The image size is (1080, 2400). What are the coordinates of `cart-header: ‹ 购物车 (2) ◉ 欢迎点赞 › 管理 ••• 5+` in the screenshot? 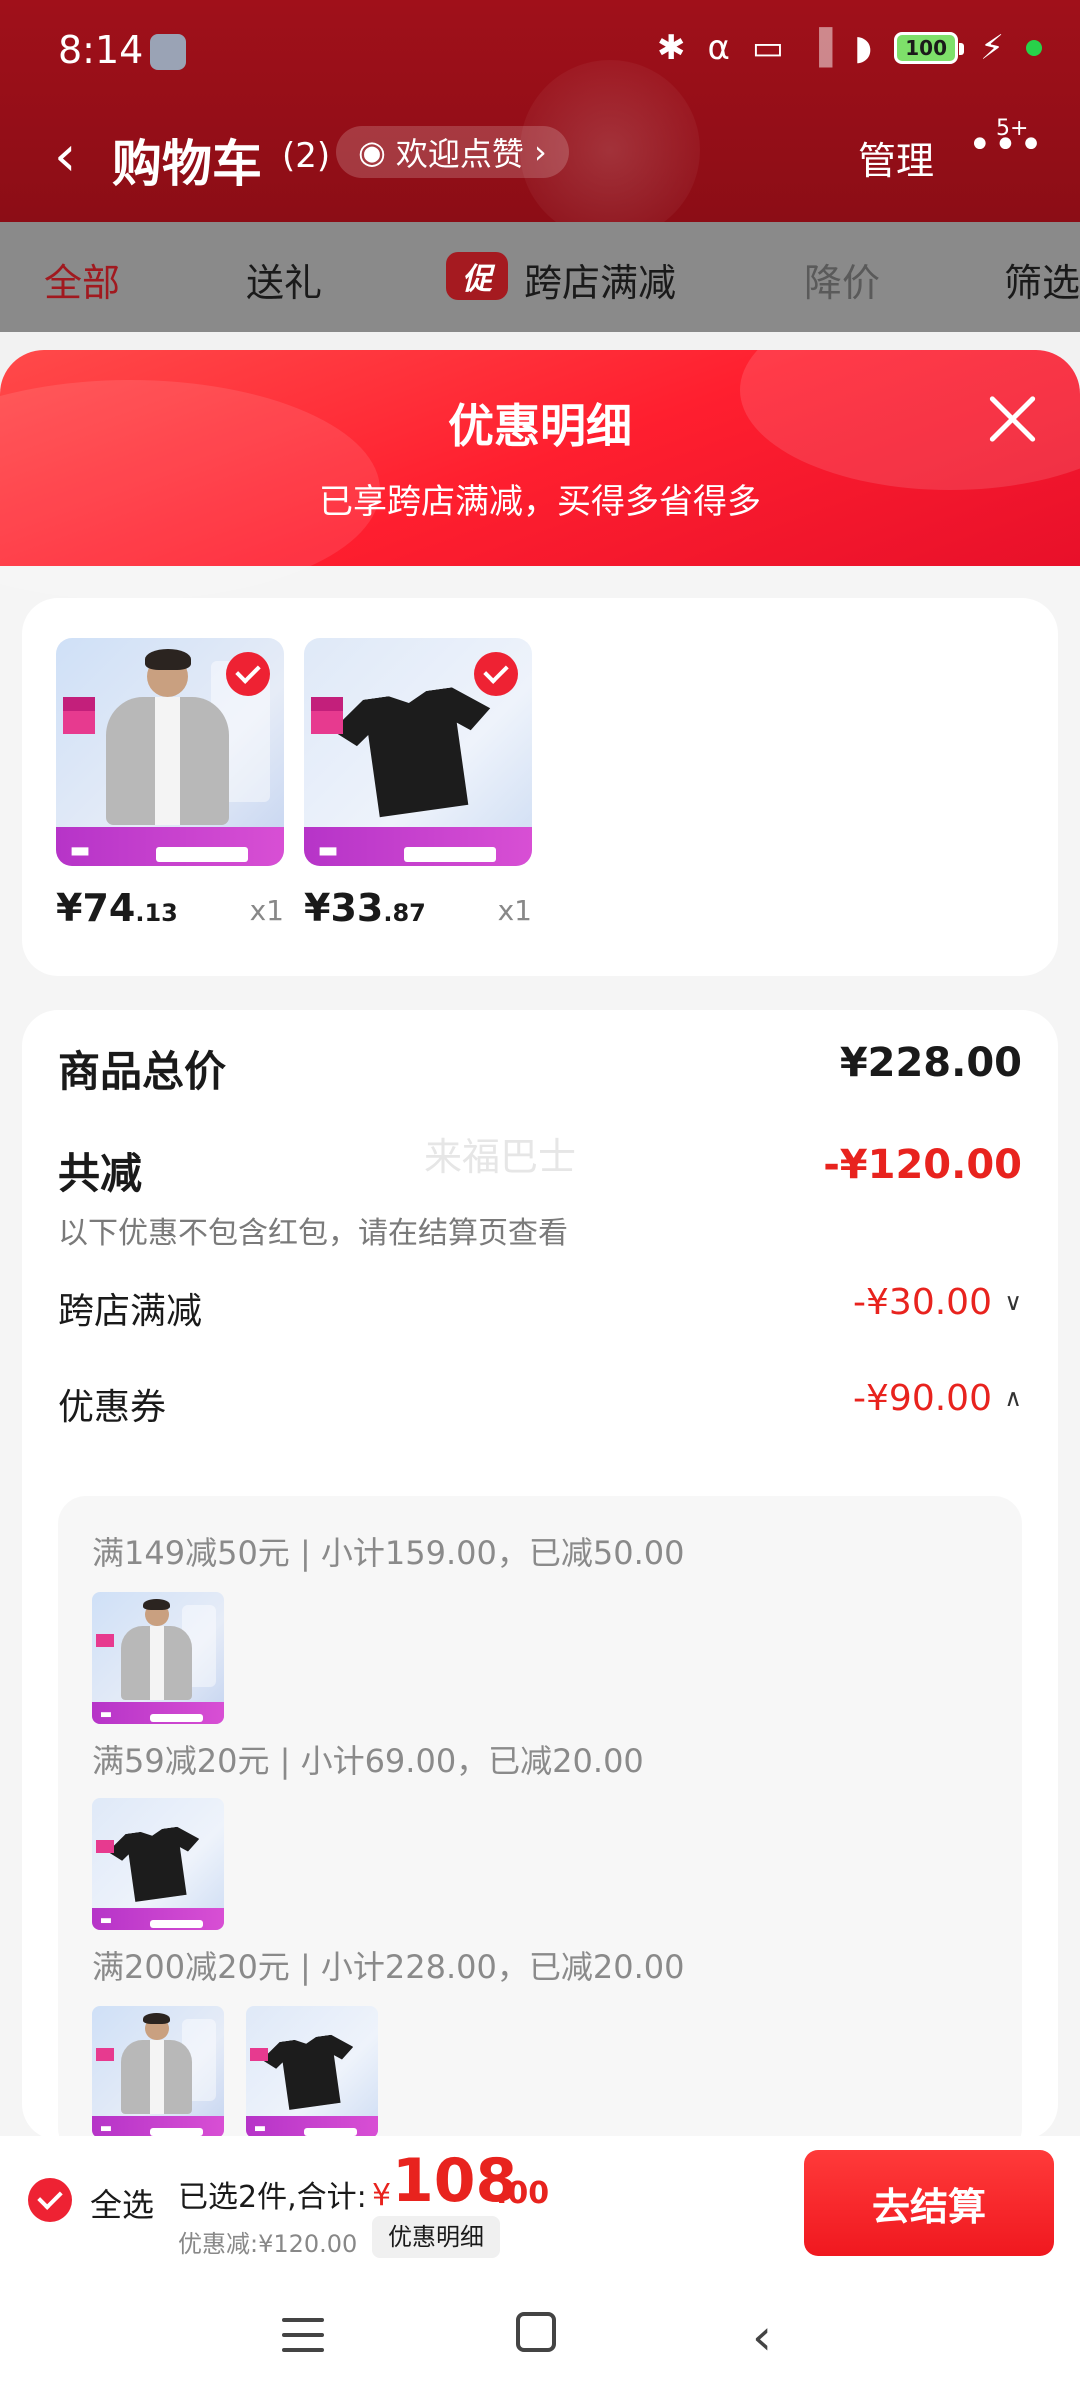 It's located at (540, 155).